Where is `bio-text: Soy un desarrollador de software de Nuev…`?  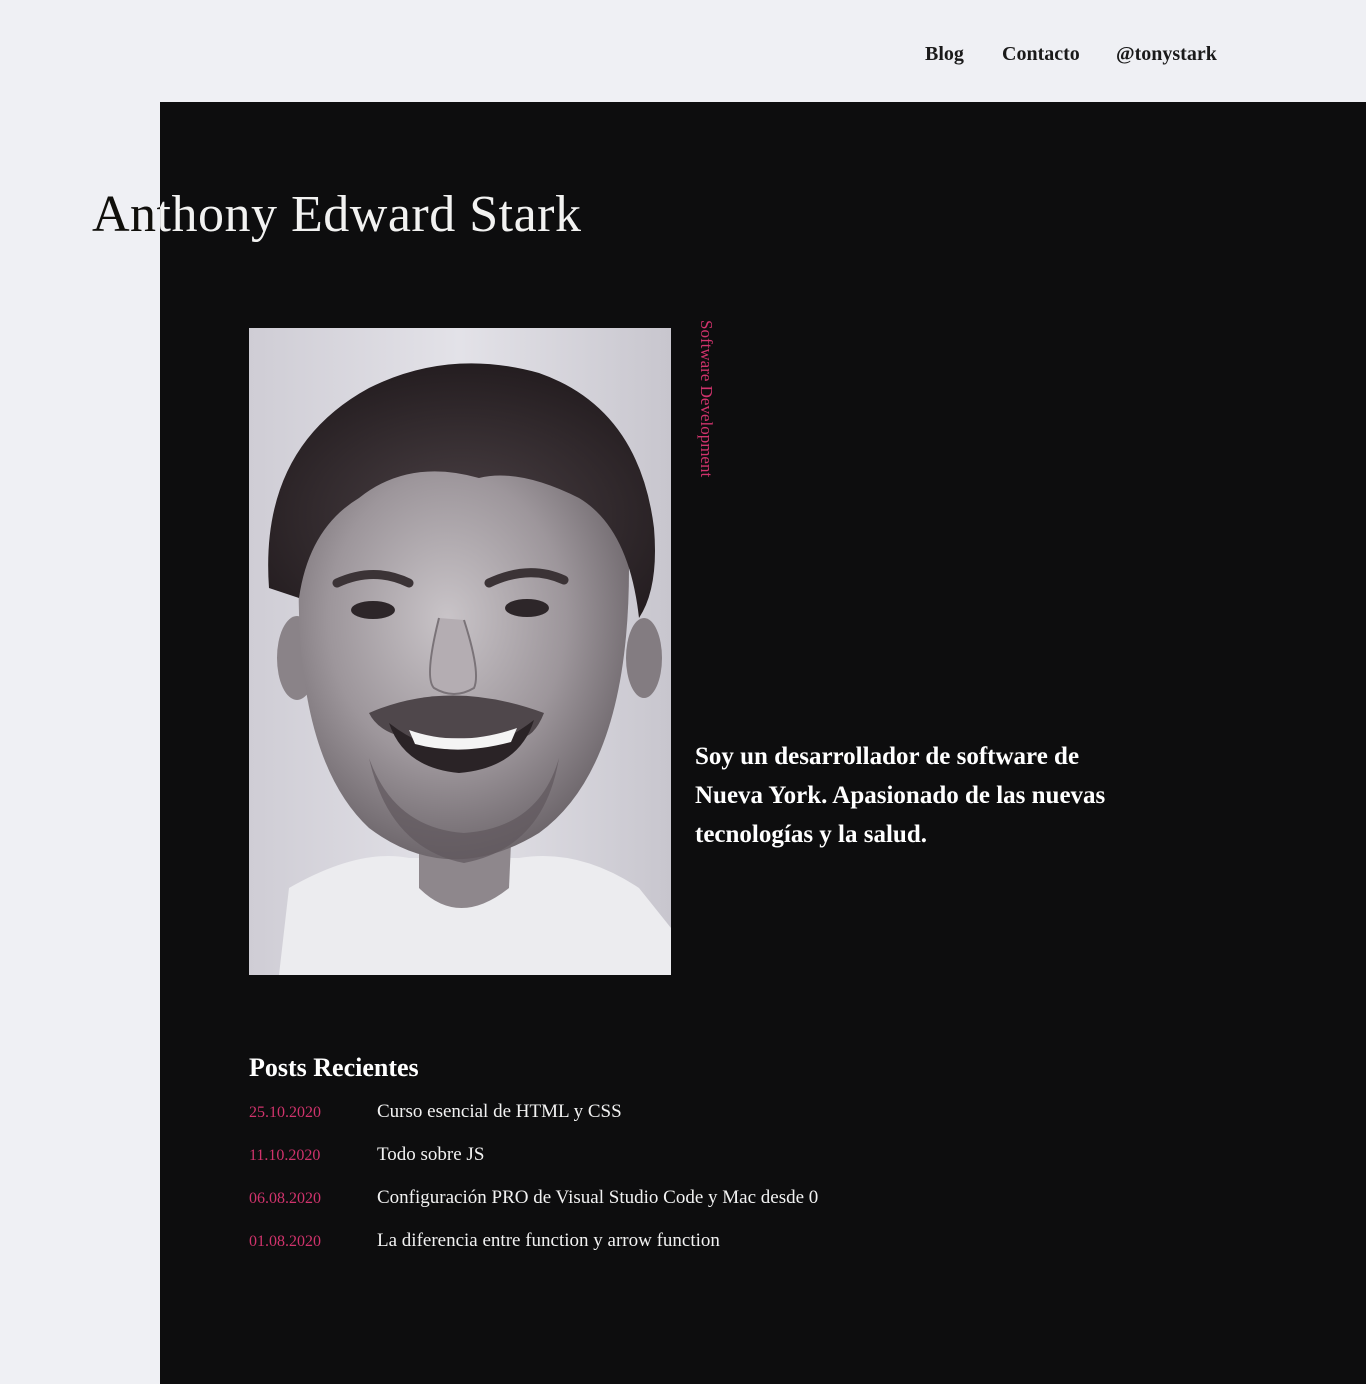
bio-text: Soy un desarrollador de software de Nuev… is located at coordinates (900, 795).